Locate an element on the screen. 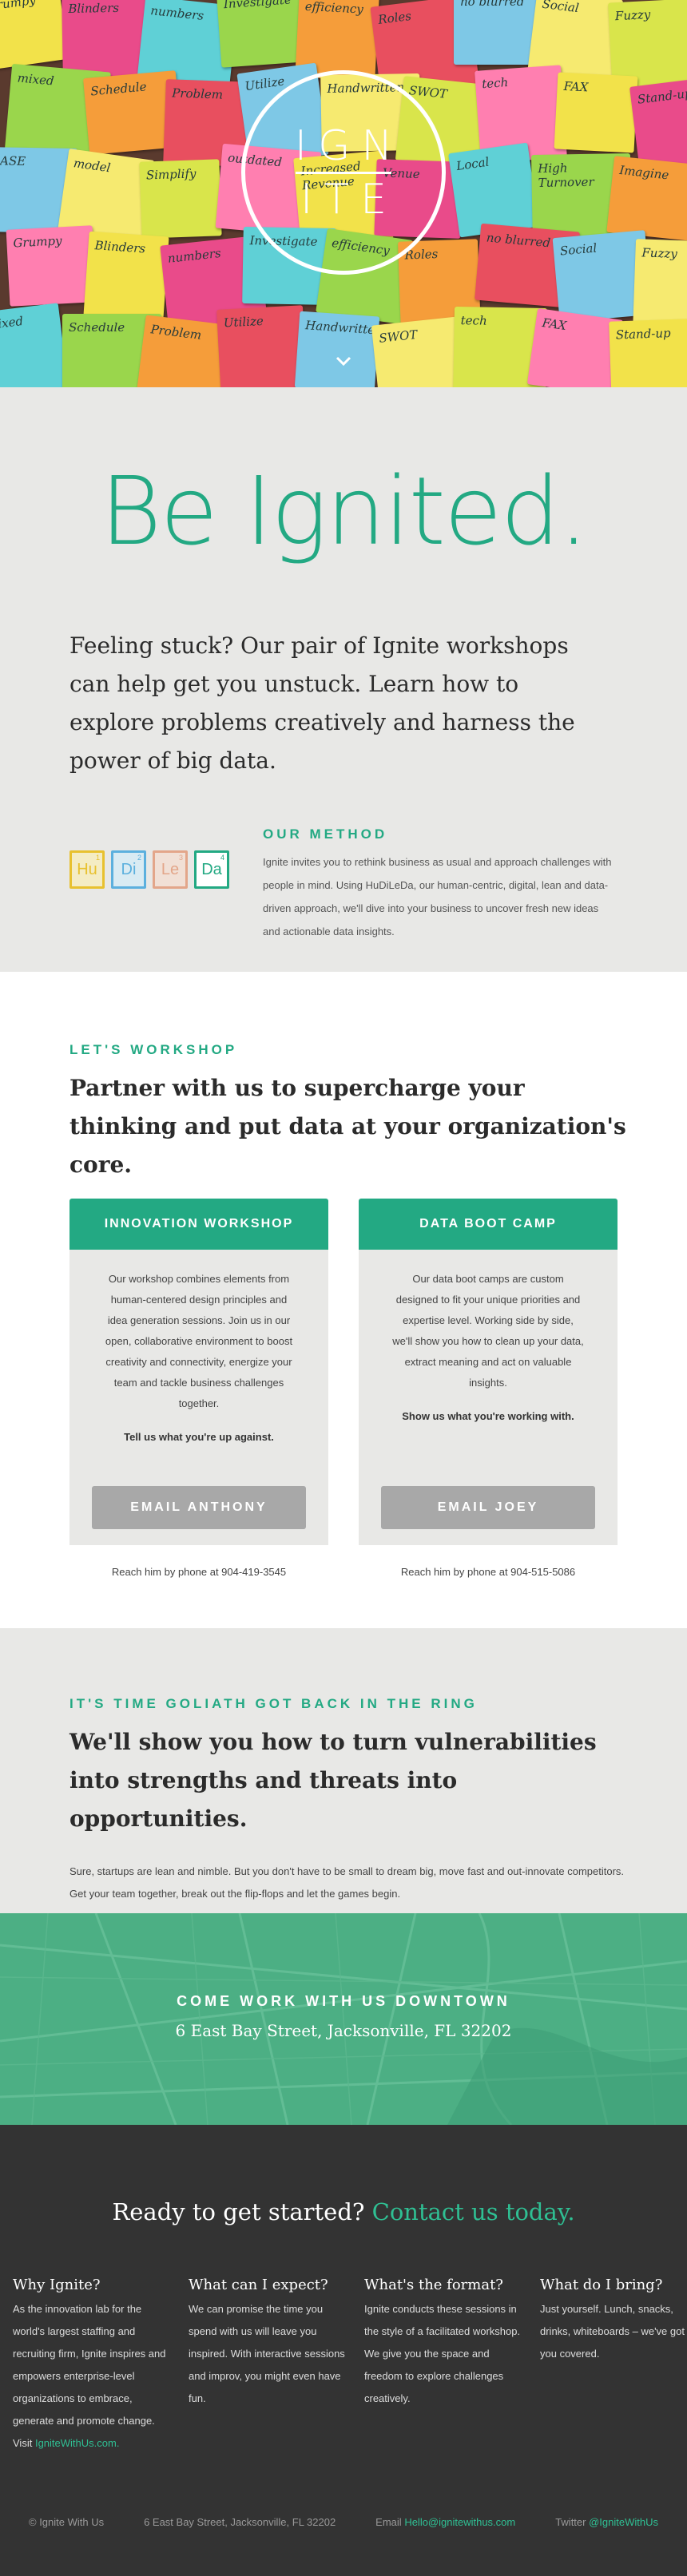  element-hu: 1 Hu is located at coordinates (87, 870).